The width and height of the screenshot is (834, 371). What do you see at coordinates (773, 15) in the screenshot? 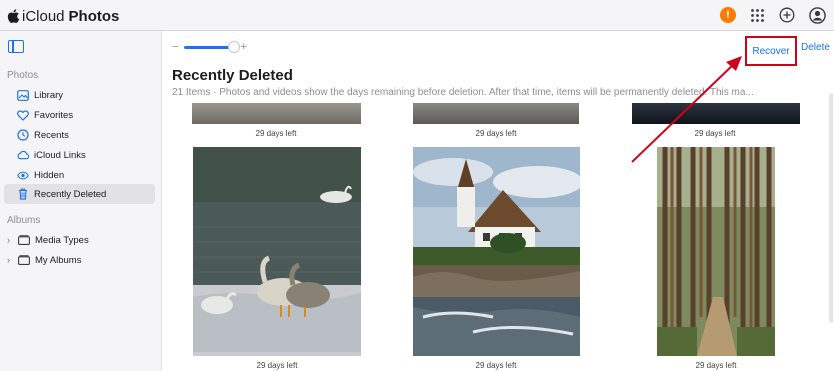
I see `top-bar-actions: !` at bounding box center [773, 15].